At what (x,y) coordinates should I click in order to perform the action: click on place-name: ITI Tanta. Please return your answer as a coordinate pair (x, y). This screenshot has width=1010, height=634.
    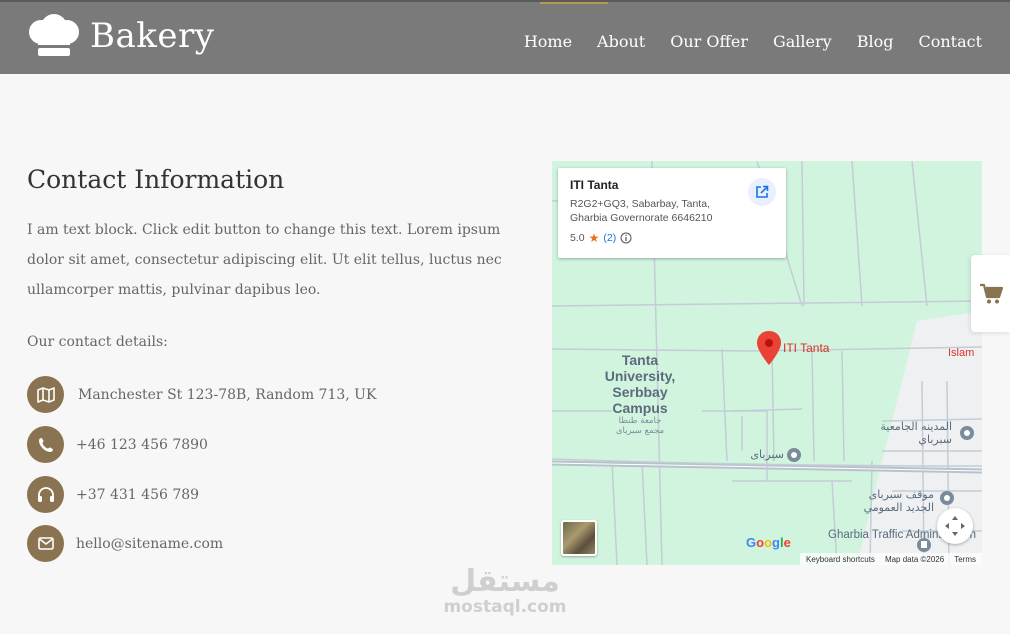
    Looking at the image, I should click on (594, 185).